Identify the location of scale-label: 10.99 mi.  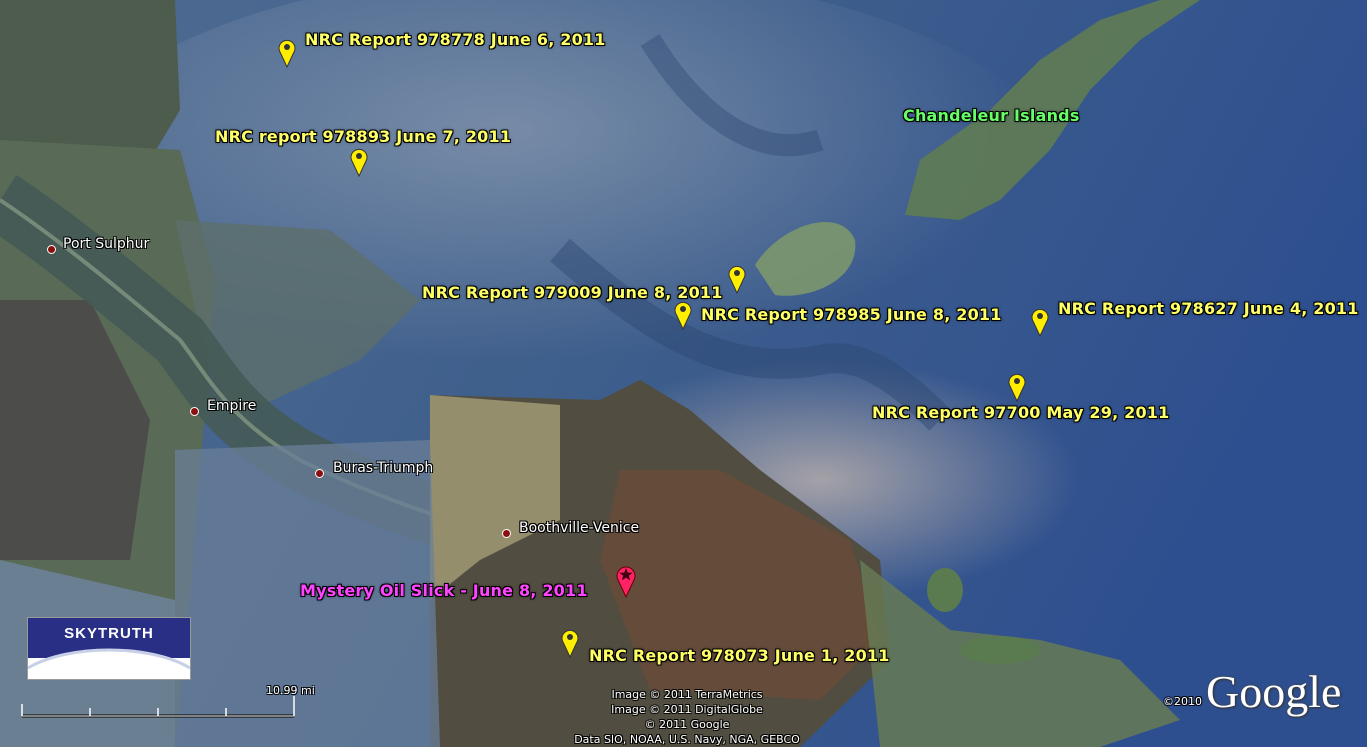
(290, 690).